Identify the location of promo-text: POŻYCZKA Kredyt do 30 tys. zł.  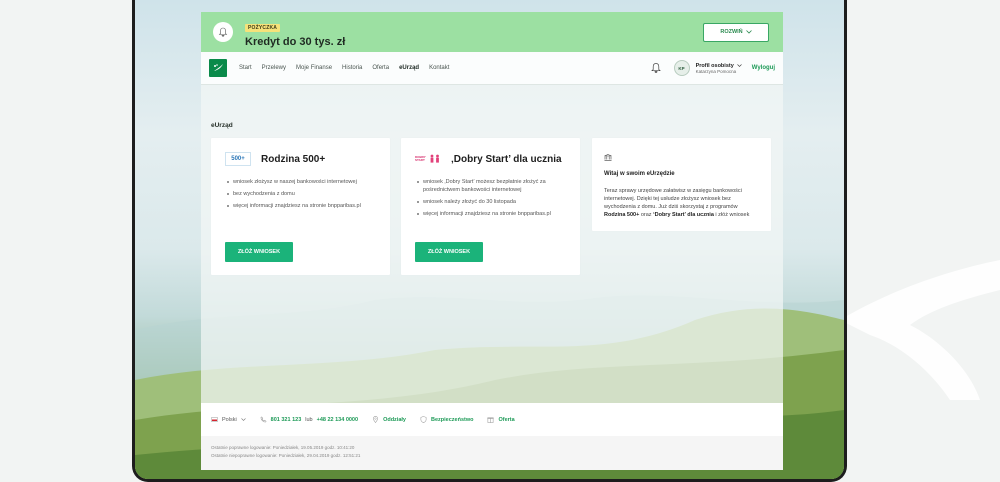
(474, 32).